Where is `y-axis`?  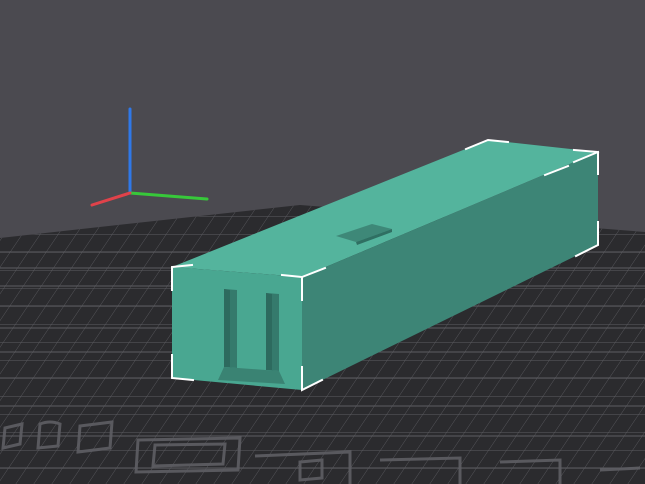 y-axis is located at coordinates (168, 196).